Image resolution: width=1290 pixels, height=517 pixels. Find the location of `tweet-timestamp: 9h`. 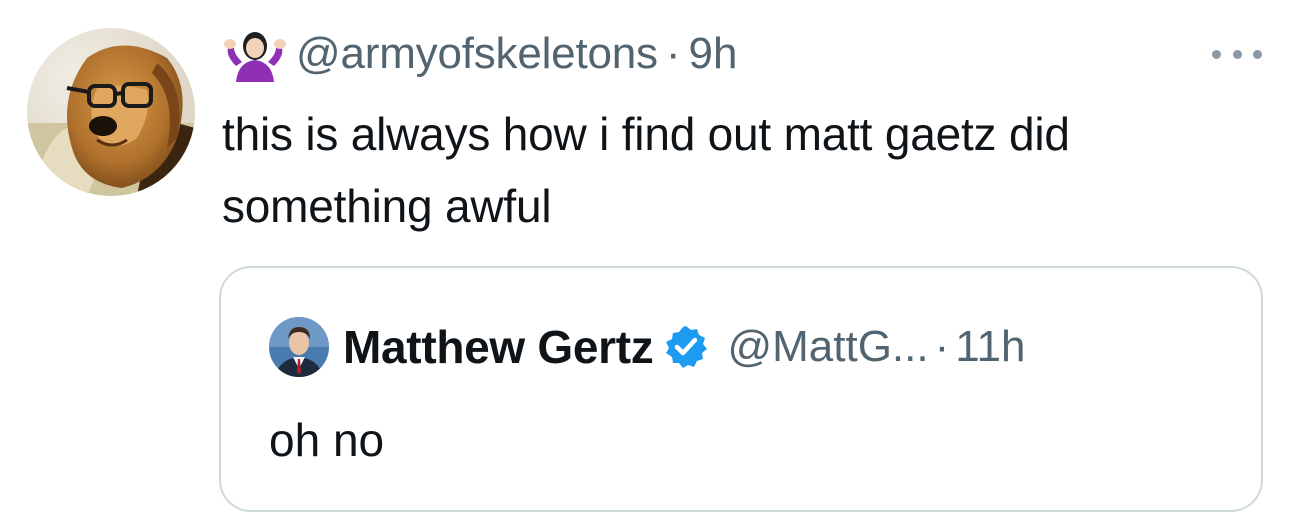

tweet-timestamp: 9h is located at coordinates (712, 54).